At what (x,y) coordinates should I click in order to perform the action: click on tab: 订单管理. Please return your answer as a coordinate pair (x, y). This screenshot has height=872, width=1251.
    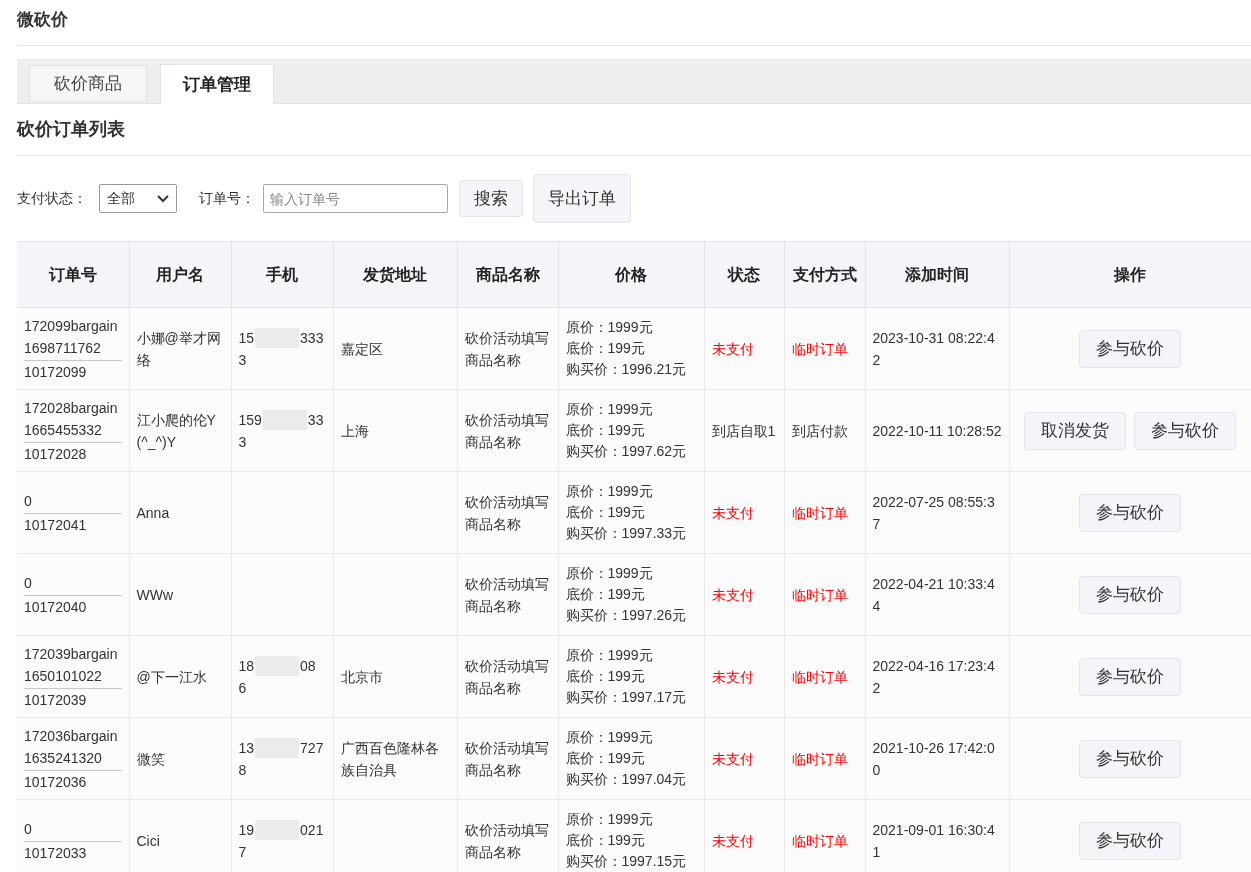
    Looking at the image, I should click on (217, 84).